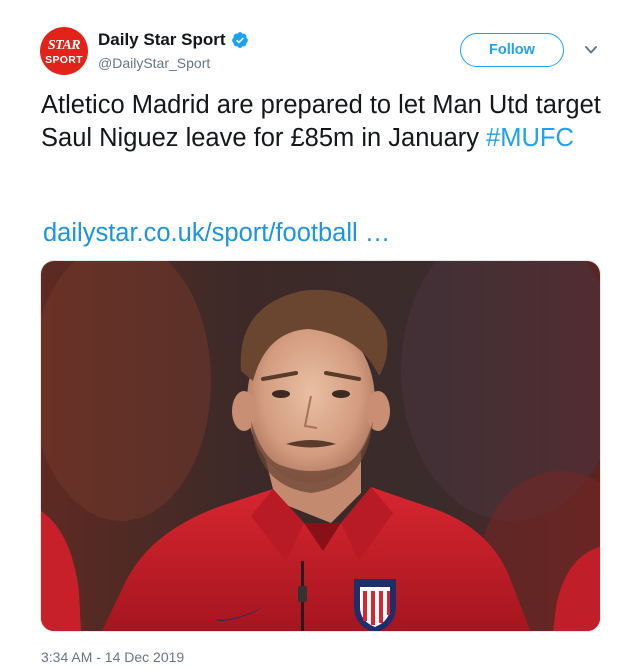  What do you see at coordinates (154, 63) in the screenshot?
I see `account-handle: @DailyStar_Sport` at bounding box center [154, 63].